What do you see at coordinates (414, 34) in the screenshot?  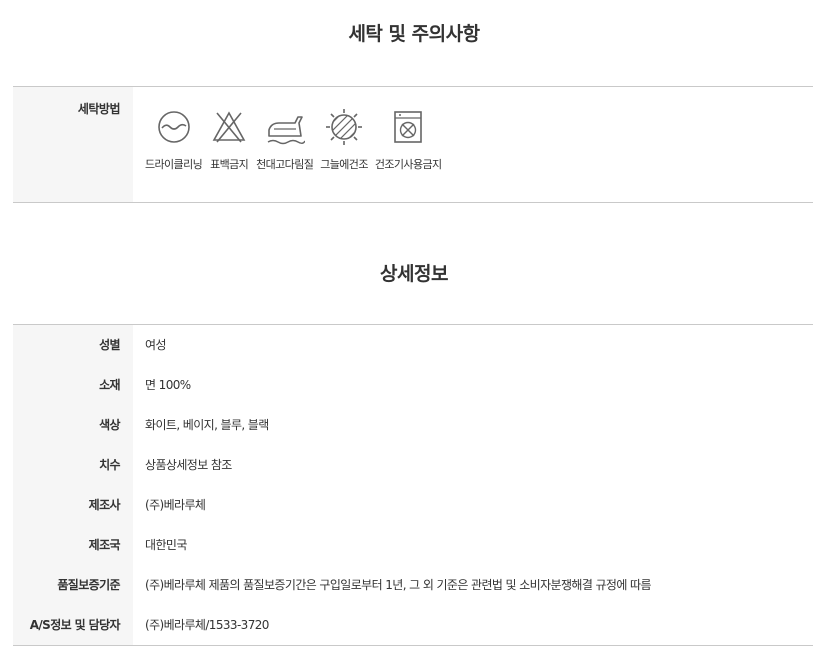 I see `care-section-title: 세탁 및 주의사항` at bounding box center [414, 34].